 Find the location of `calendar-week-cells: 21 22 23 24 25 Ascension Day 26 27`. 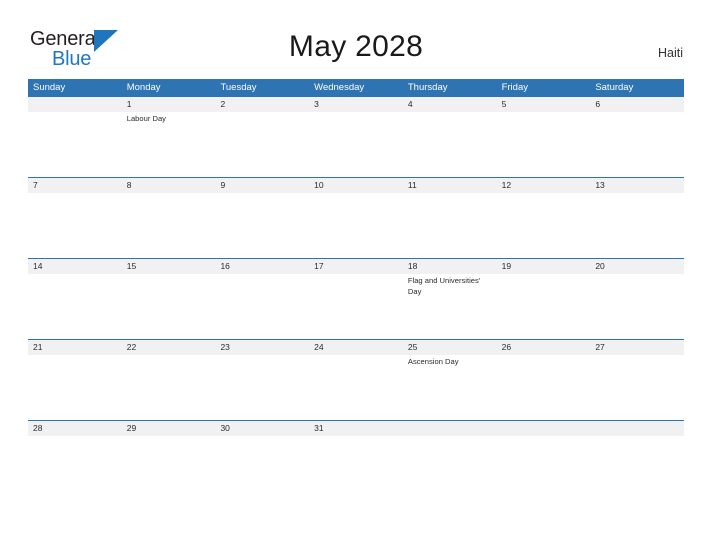

calendar-week-cells: 21 22 23 24 25 Ascension Day 26 27 is located at coordinates (356, 380).